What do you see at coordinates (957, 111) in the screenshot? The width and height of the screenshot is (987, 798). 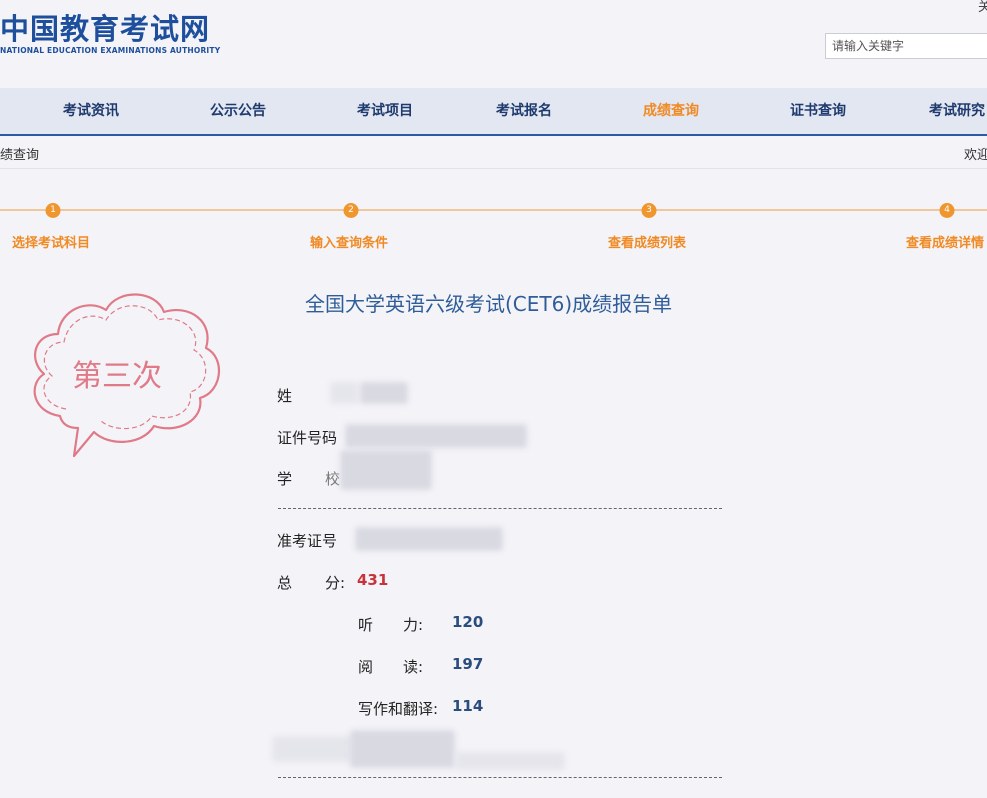 I see `nav-item-exam-research: 考试研究` at bounding box center [957, 111].